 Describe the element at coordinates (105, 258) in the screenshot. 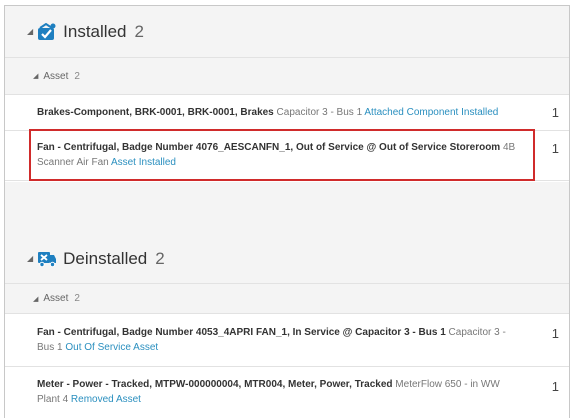

I see `deinstalled-group-title: Deinstalled` at that location.